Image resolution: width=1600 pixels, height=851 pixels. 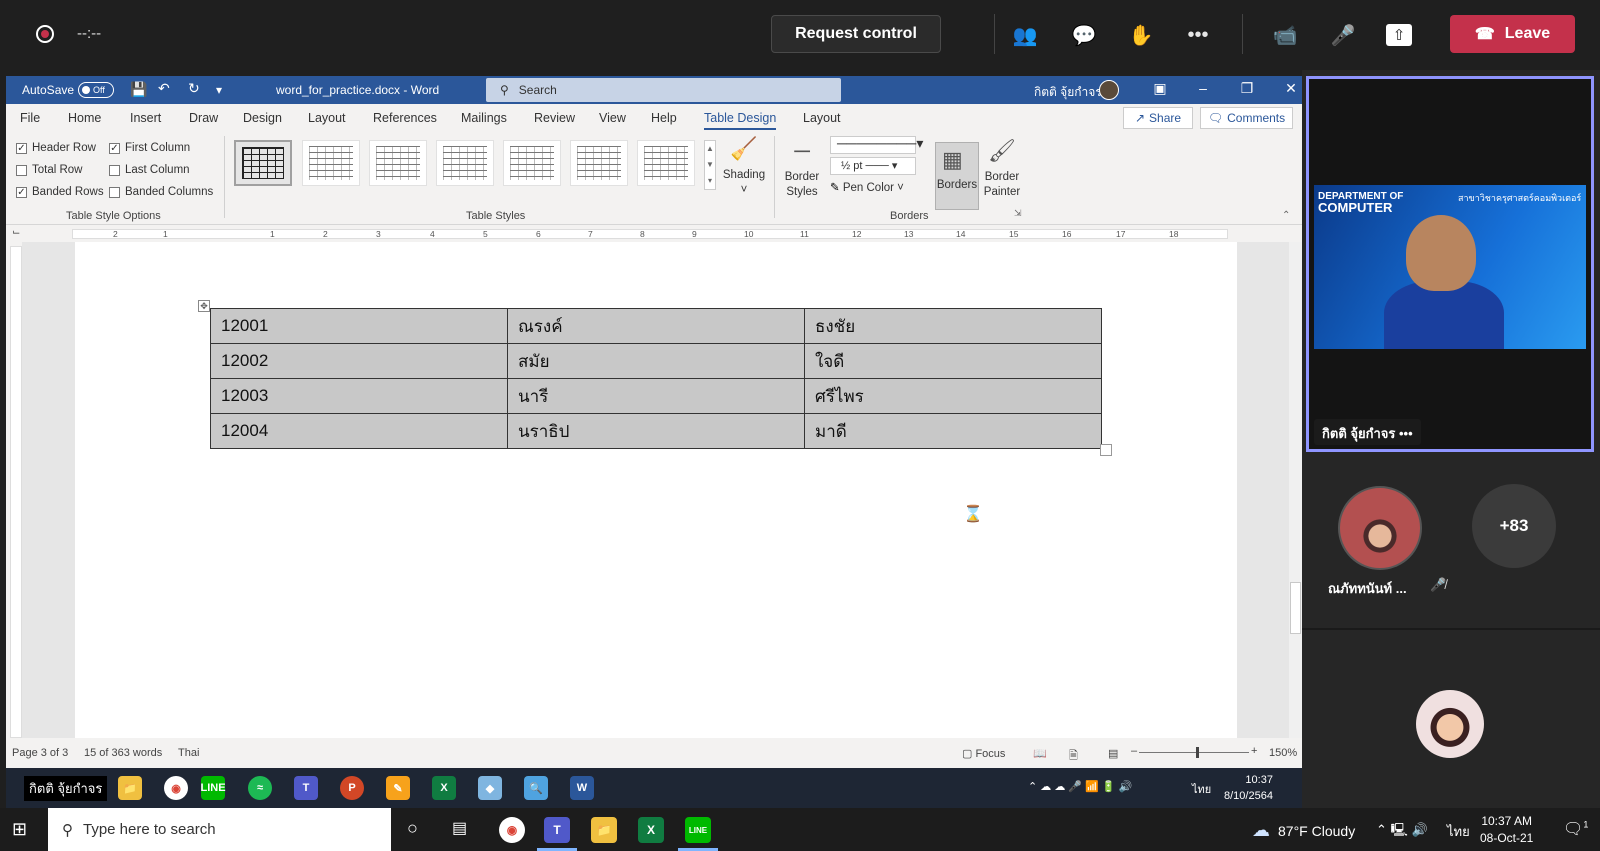 What do you see at coordinates (1203, 88) in the screenshot?
I see `minimize-icon: –` at bounding box center [1203, 88].